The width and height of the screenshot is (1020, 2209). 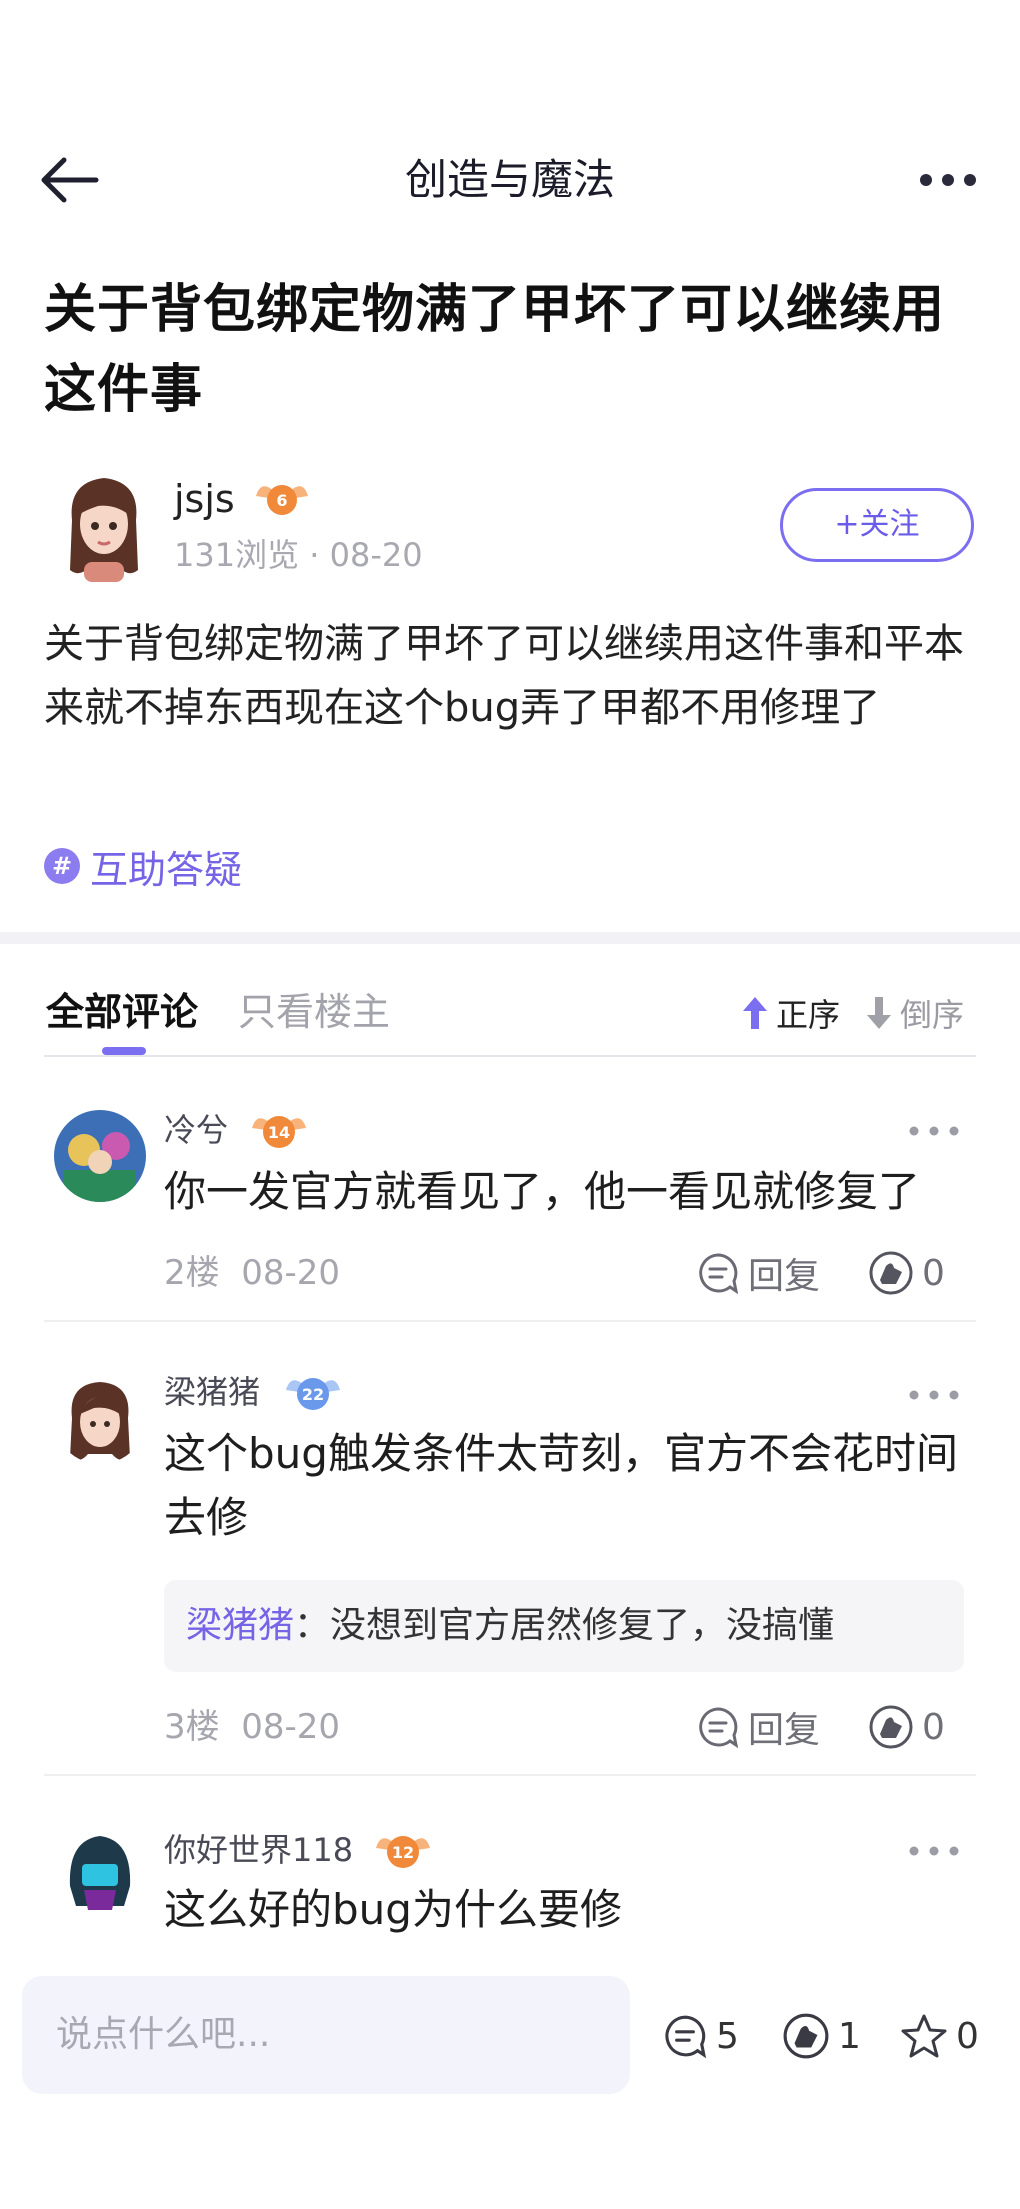 I want to click on post-date: 08-20, so click(x=376, y=555).